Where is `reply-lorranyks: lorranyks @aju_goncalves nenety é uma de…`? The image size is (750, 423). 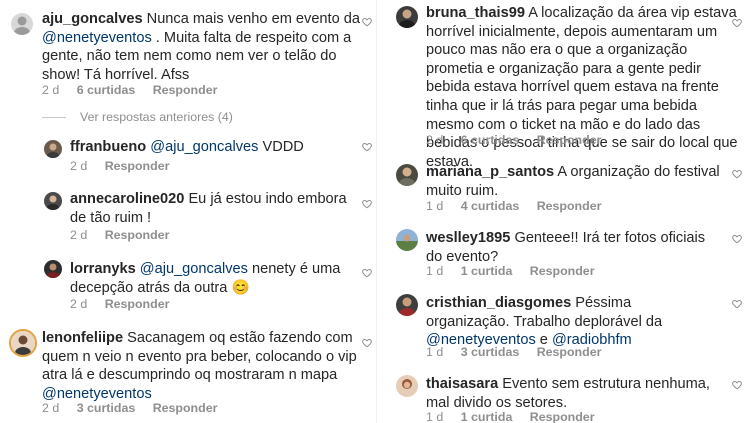 reply-lorranyks: lorranyks @aju_goncalves nenety é uma de… is located at coordinates (188, 287).